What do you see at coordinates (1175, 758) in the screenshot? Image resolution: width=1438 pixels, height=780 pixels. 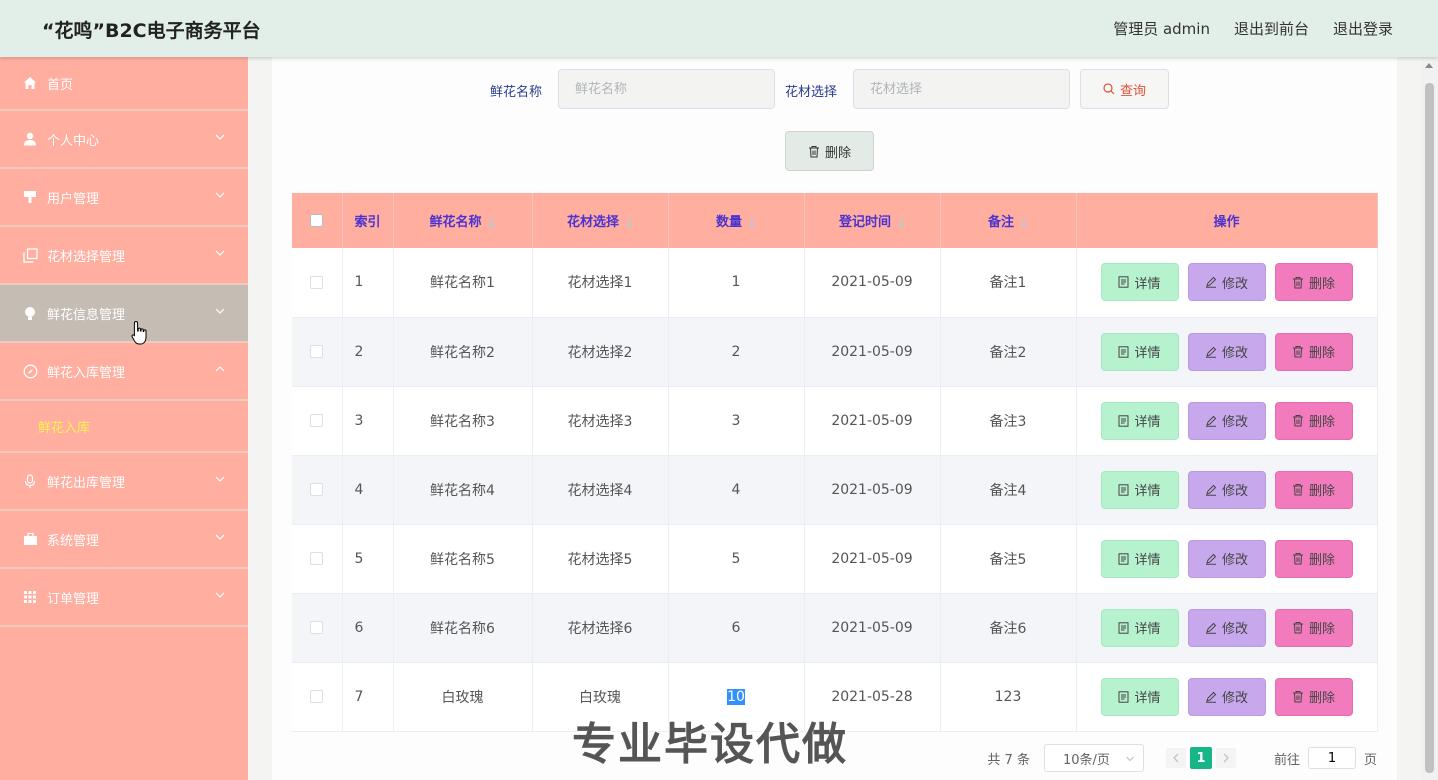 I see `prev-page-button` at bounding box center [1175, 758].